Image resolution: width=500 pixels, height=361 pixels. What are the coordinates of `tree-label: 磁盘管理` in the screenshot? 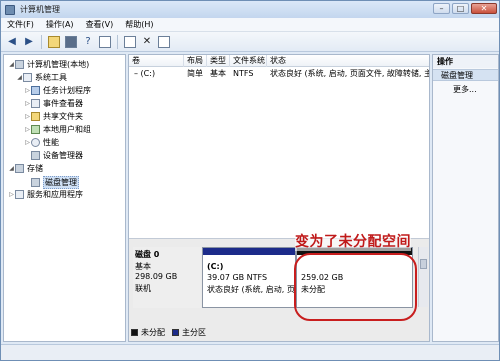 It's located at (61, 182).